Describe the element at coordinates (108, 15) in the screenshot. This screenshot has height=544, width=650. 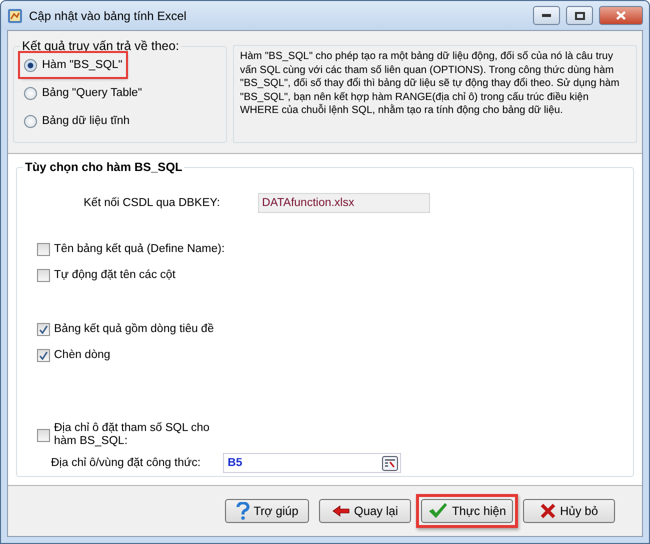
I see `window-title: Cập nhật vào bảng tính Excel` at that location.